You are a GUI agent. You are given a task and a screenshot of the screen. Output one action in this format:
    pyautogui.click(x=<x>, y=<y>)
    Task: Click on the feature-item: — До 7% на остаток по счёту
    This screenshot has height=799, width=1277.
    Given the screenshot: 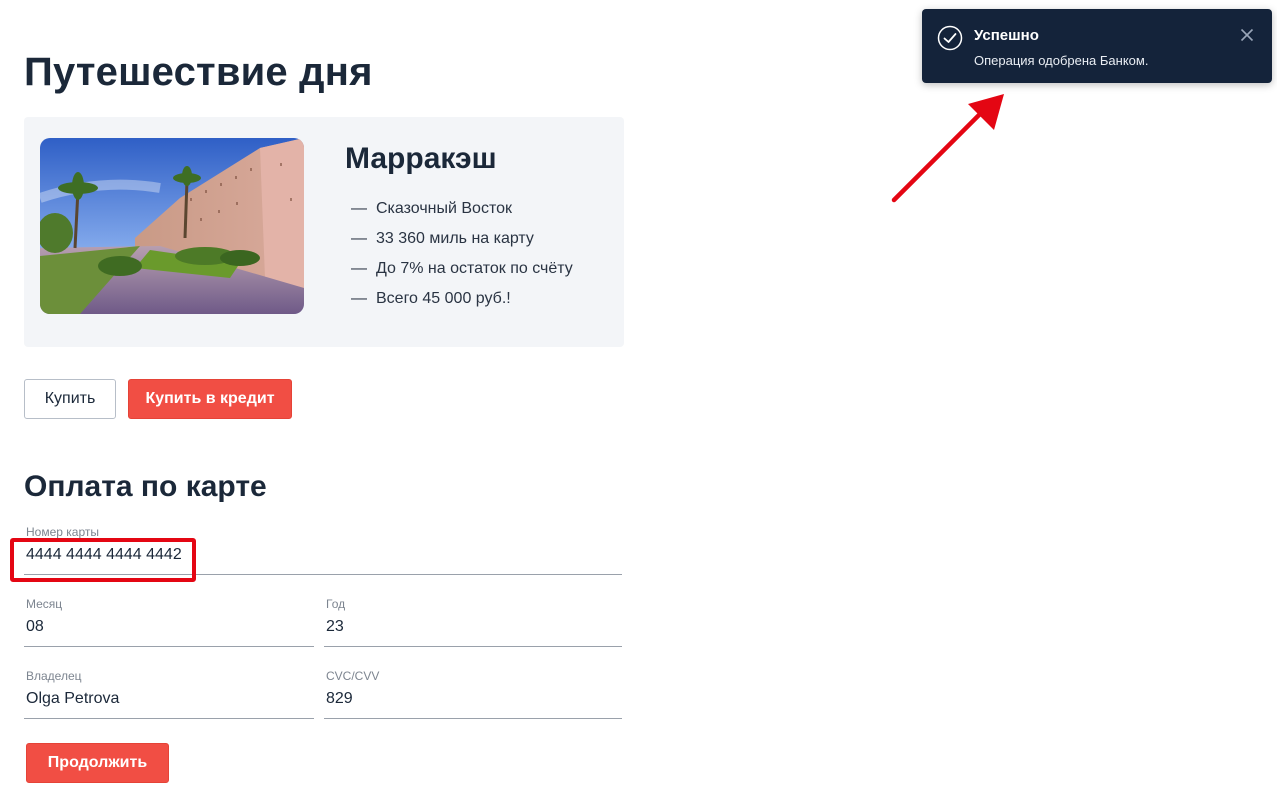 What is the action you would take?
    pyautogui.click(x=462, y=273)
    